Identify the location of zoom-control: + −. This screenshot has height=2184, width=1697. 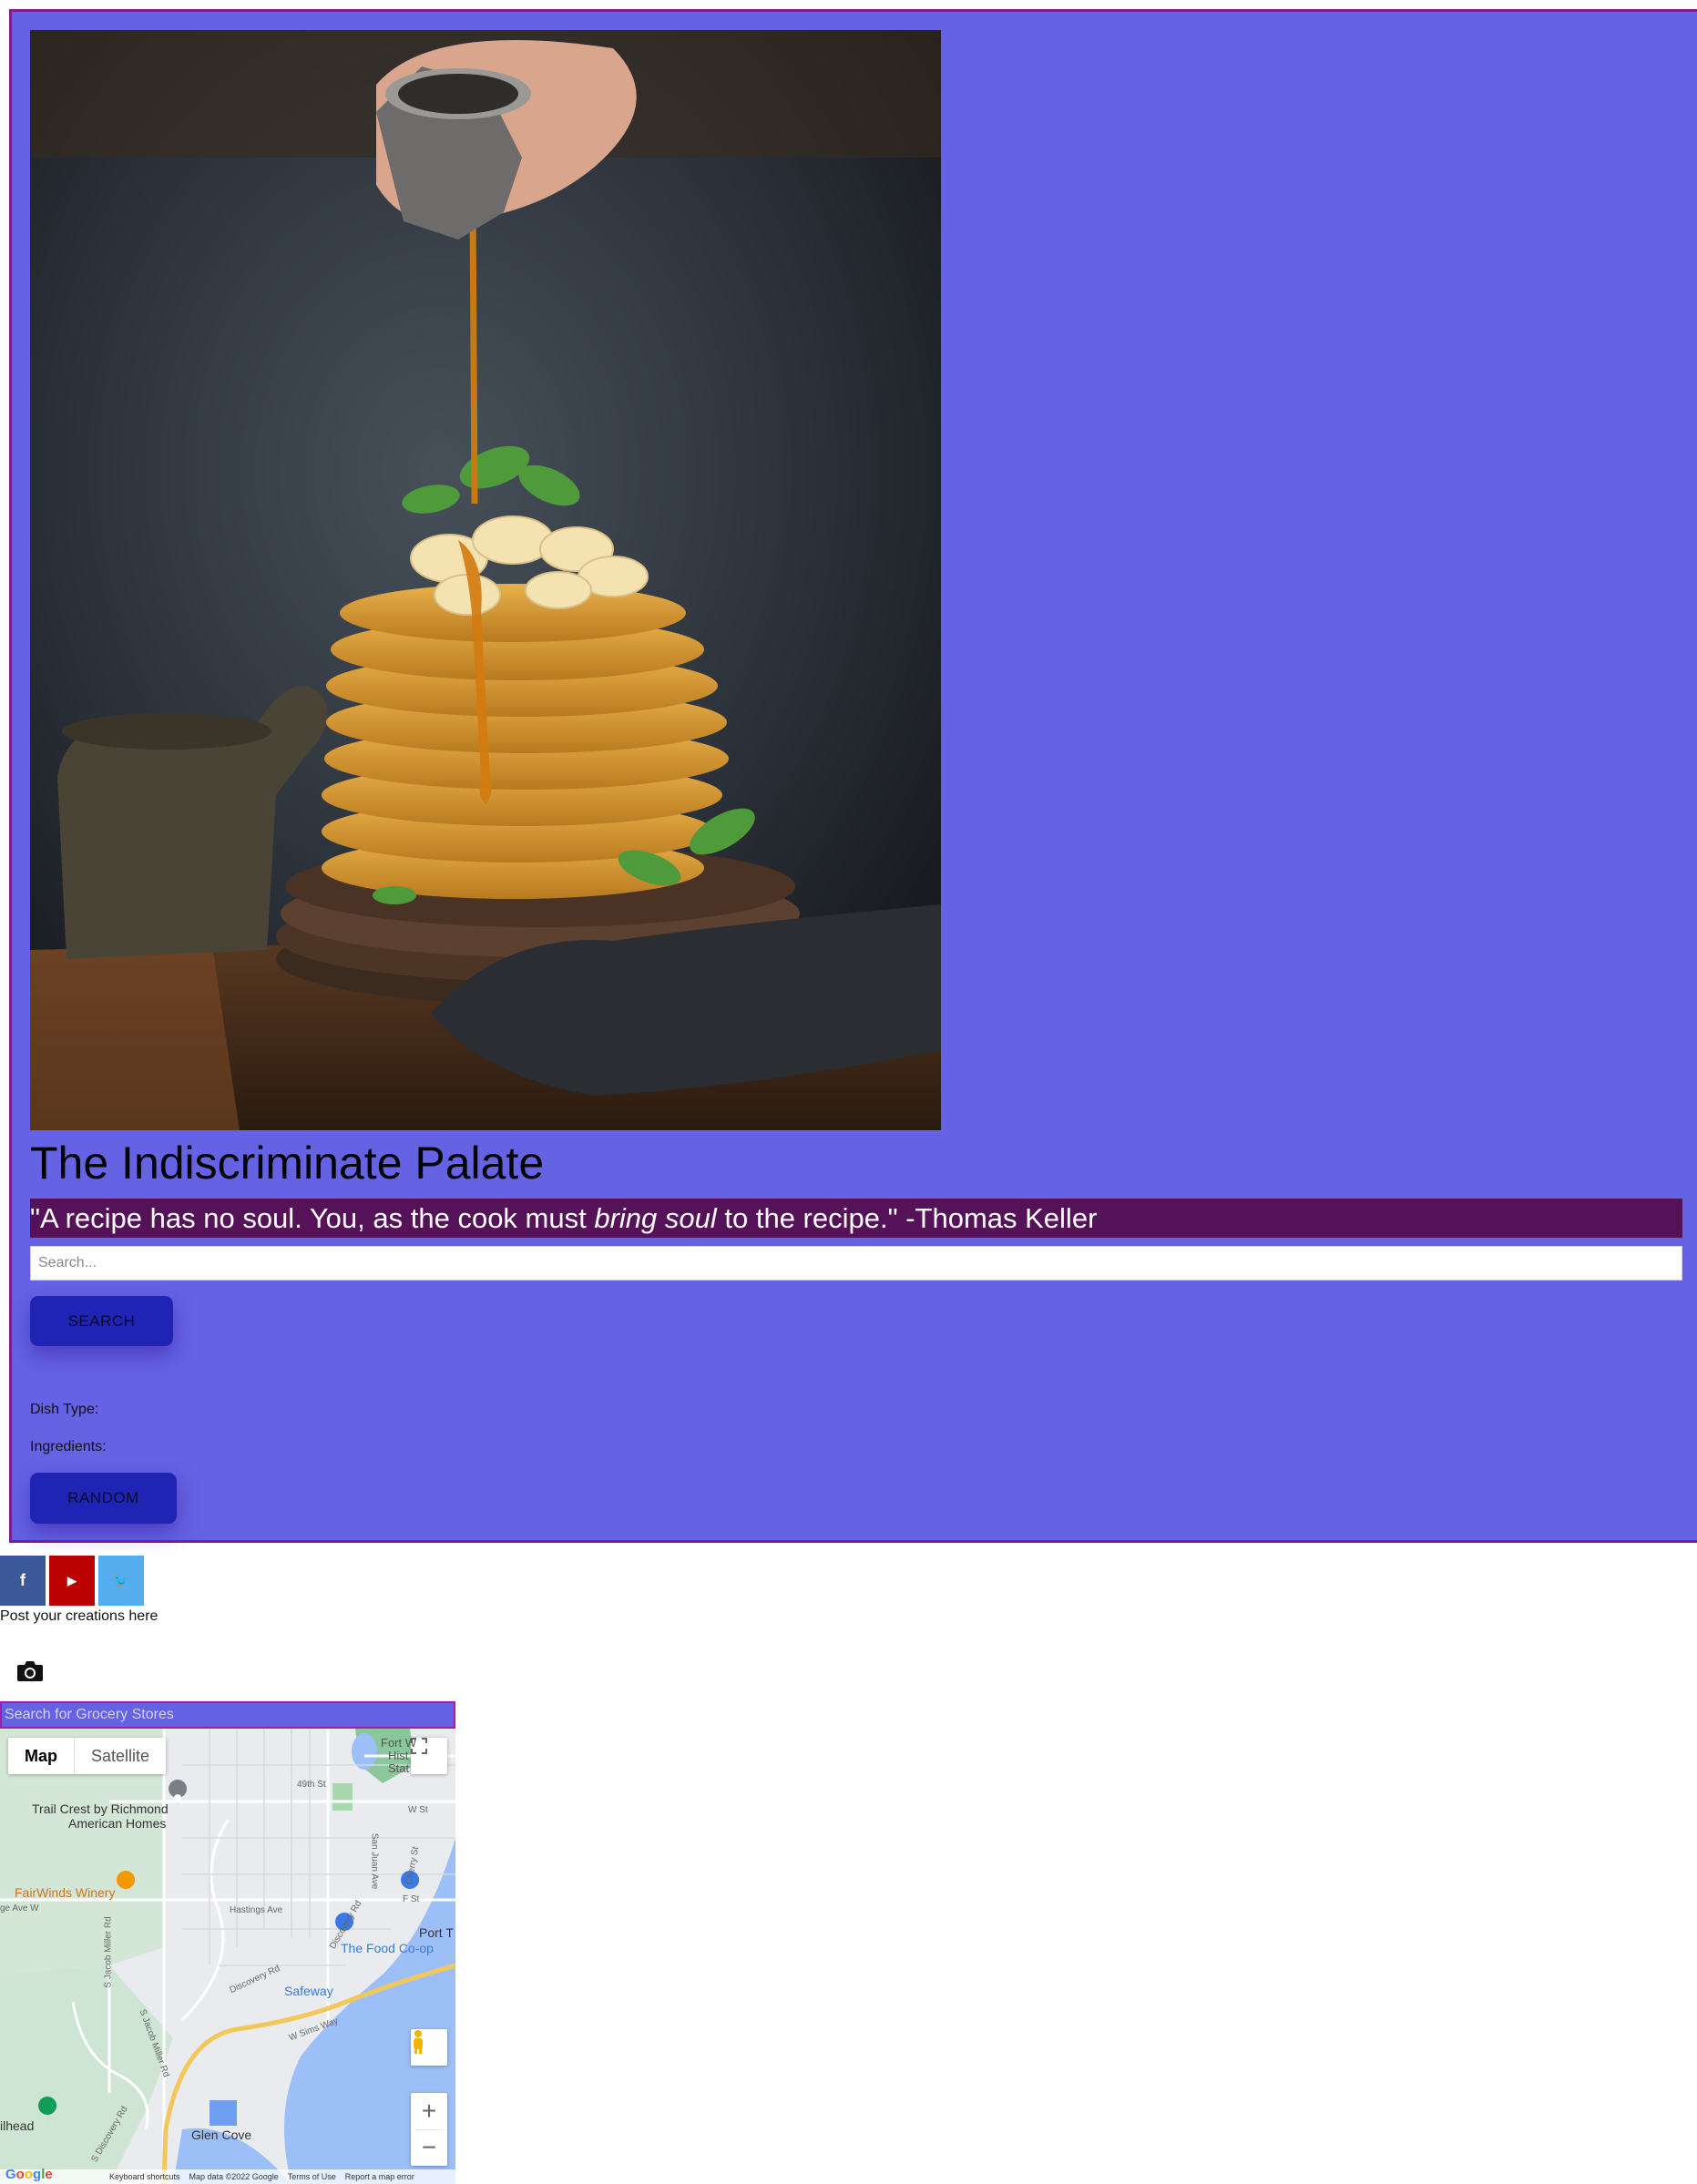
(429, 2130).